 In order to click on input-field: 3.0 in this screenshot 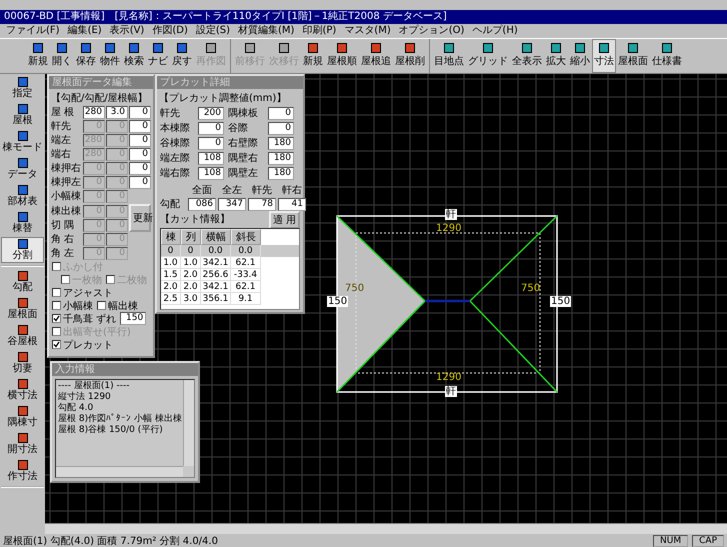, I will do `click(117, 113)`.